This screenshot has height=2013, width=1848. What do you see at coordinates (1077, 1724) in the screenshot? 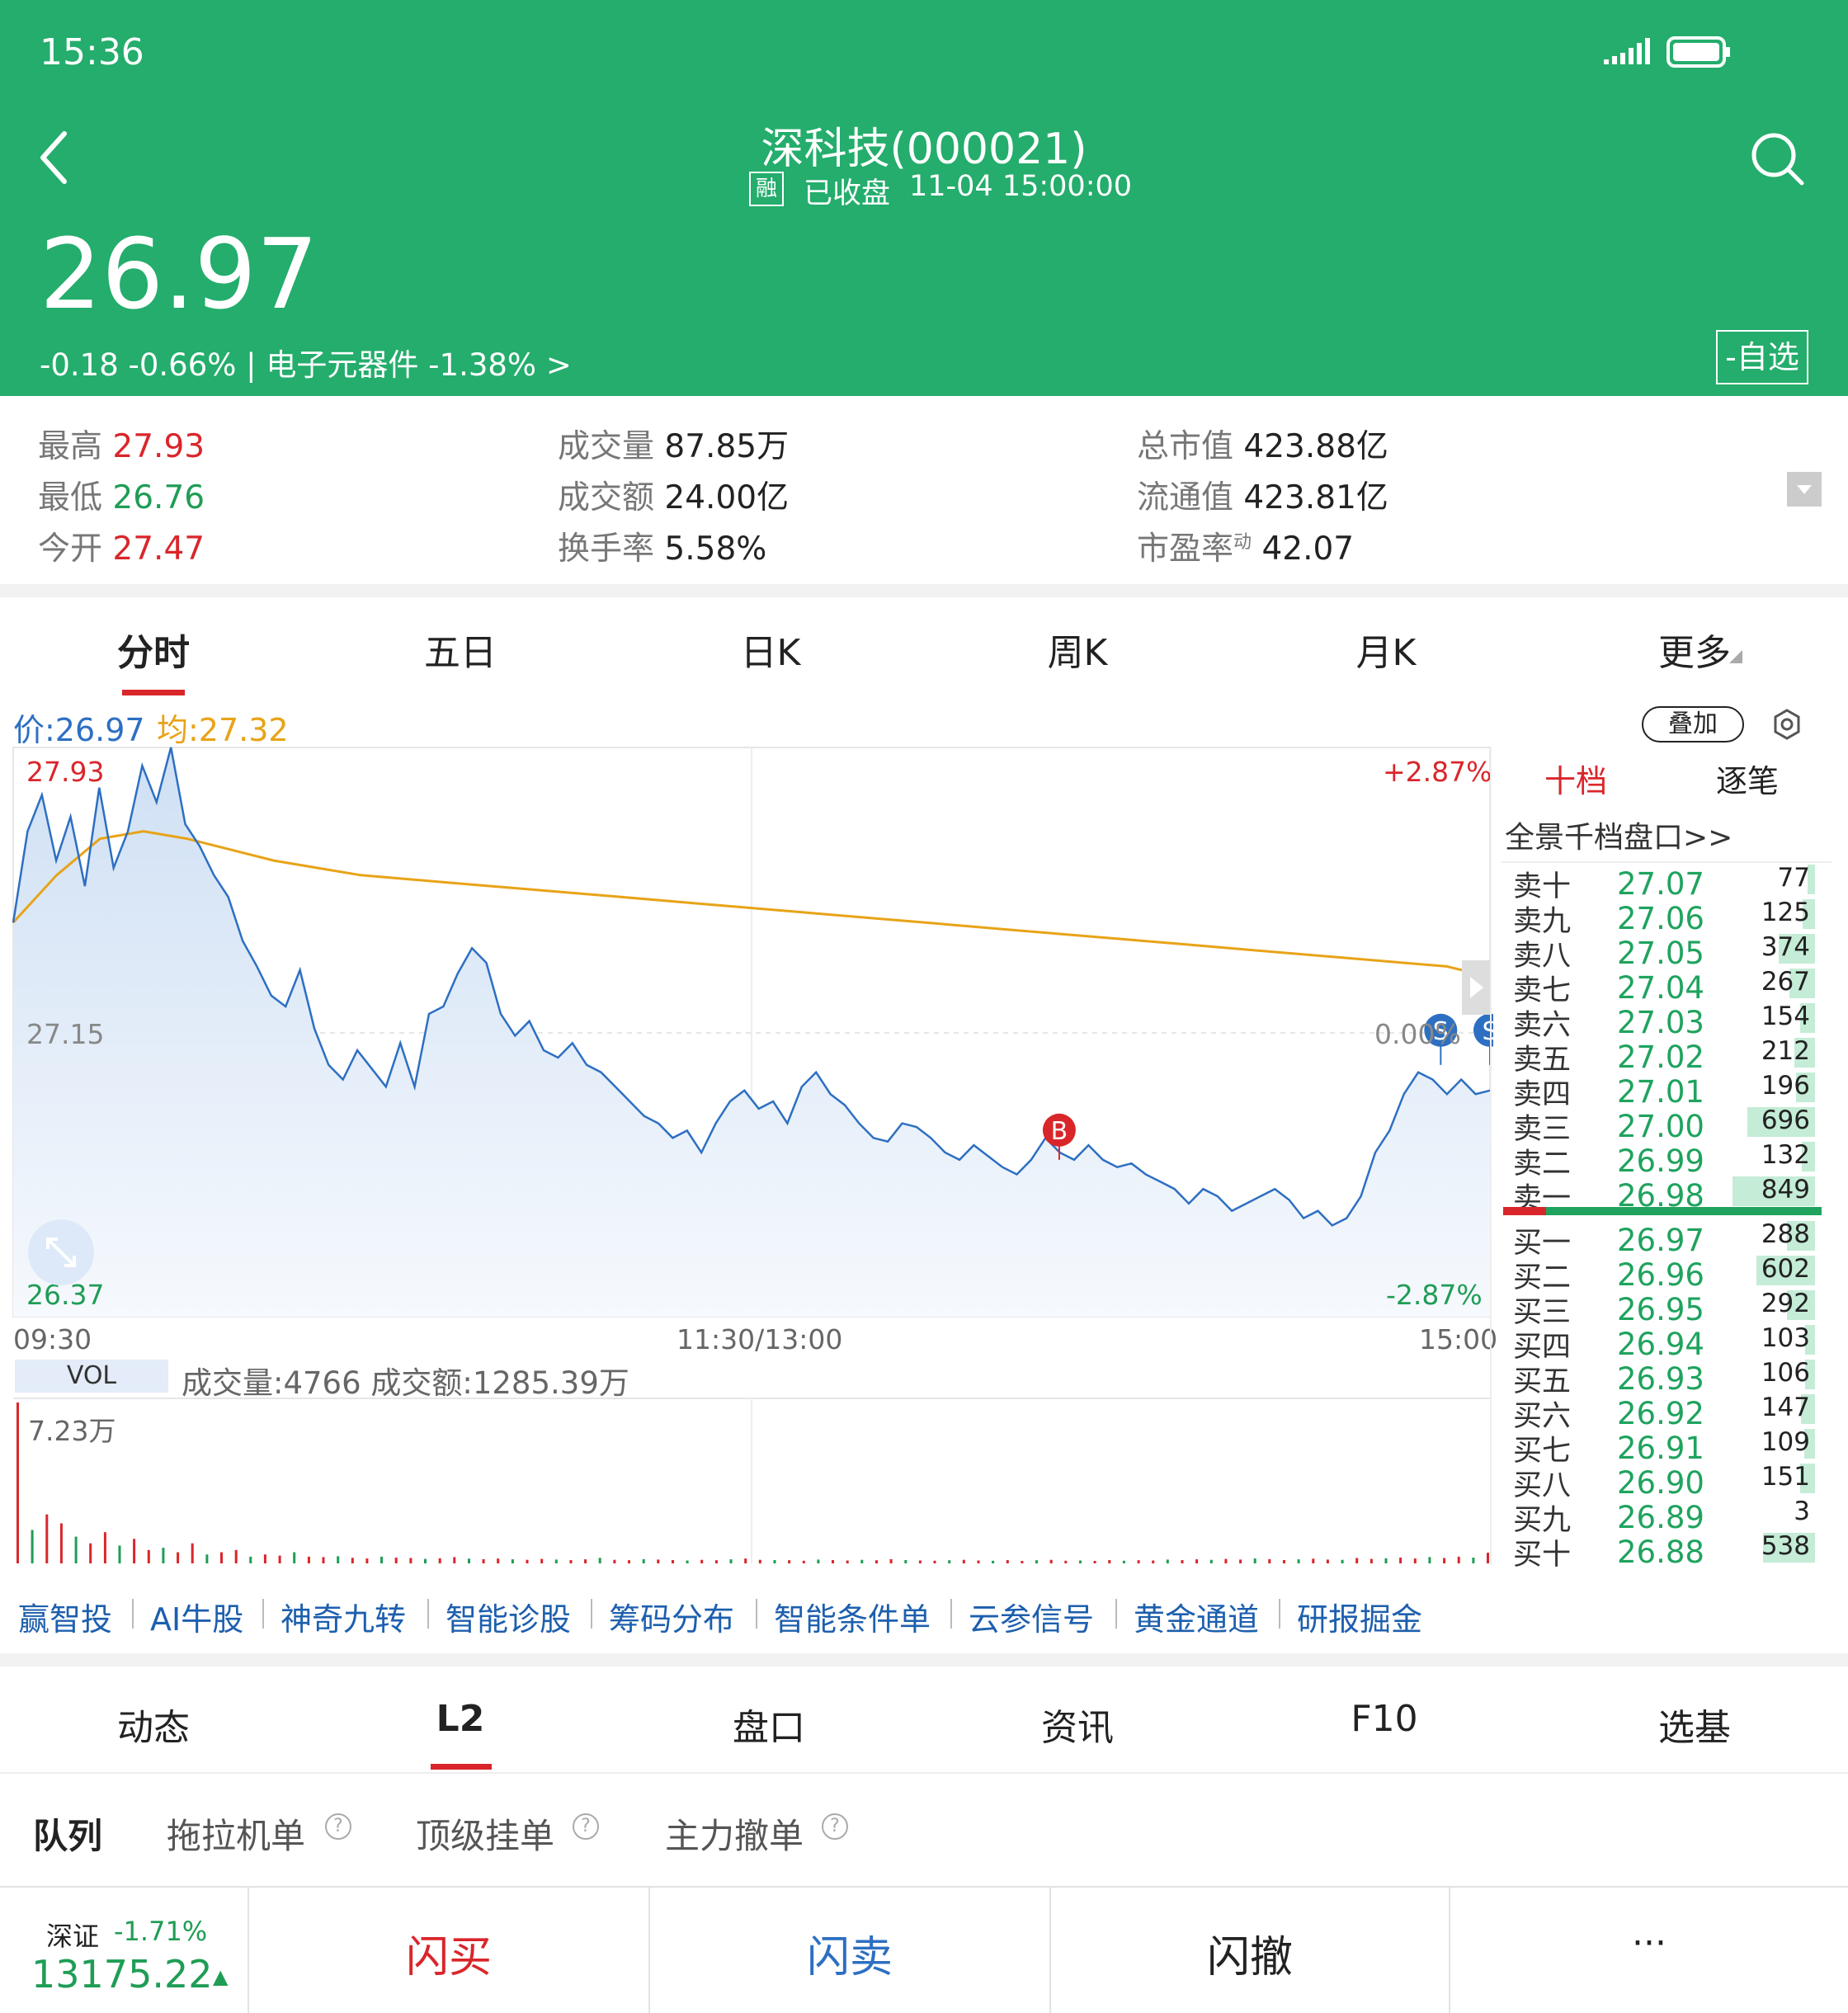
I see `tab-information: 资讯` at bounding box center [1077, 1724].